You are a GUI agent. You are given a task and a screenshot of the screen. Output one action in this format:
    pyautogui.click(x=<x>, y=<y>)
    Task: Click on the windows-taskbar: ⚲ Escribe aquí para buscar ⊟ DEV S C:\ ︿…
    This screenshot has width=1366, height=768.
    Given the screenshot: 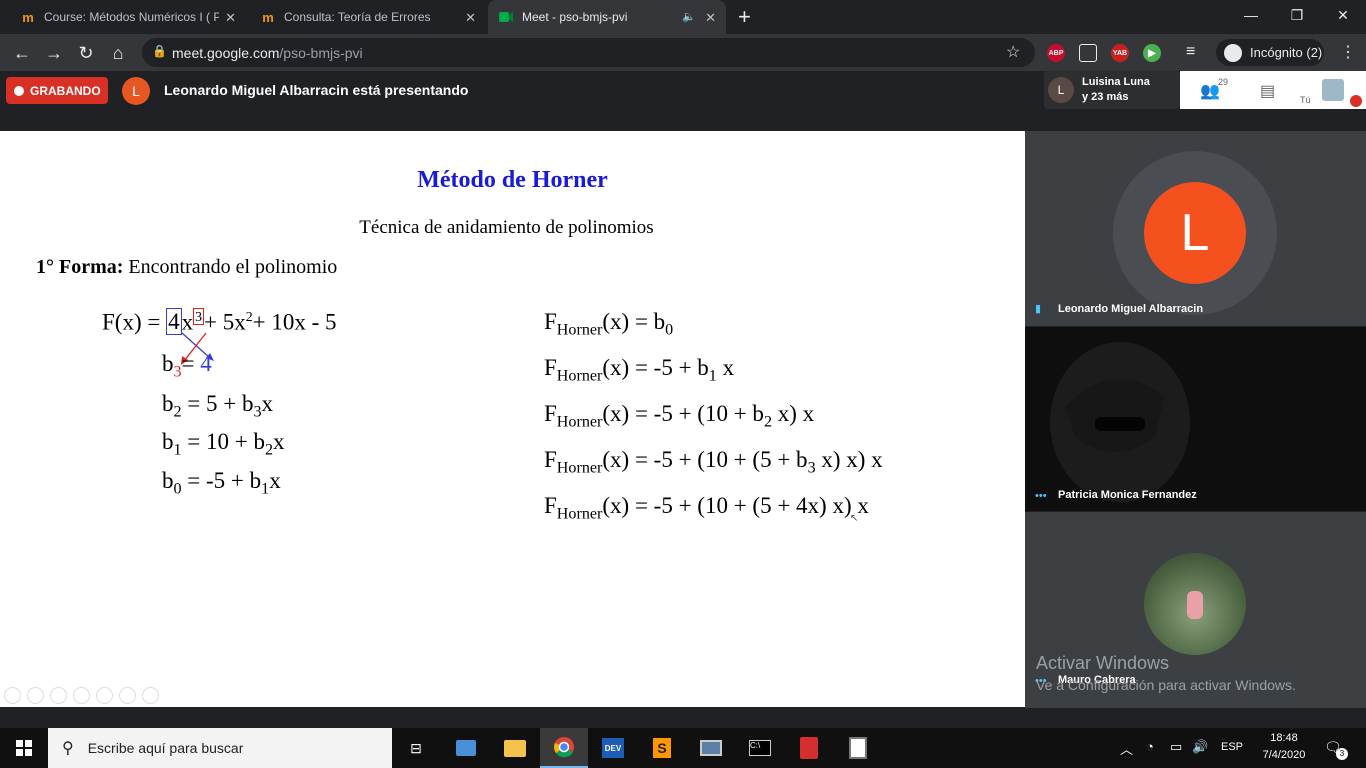 What is the action you would take?
    pyautogui.click(x=683, y=748)
    